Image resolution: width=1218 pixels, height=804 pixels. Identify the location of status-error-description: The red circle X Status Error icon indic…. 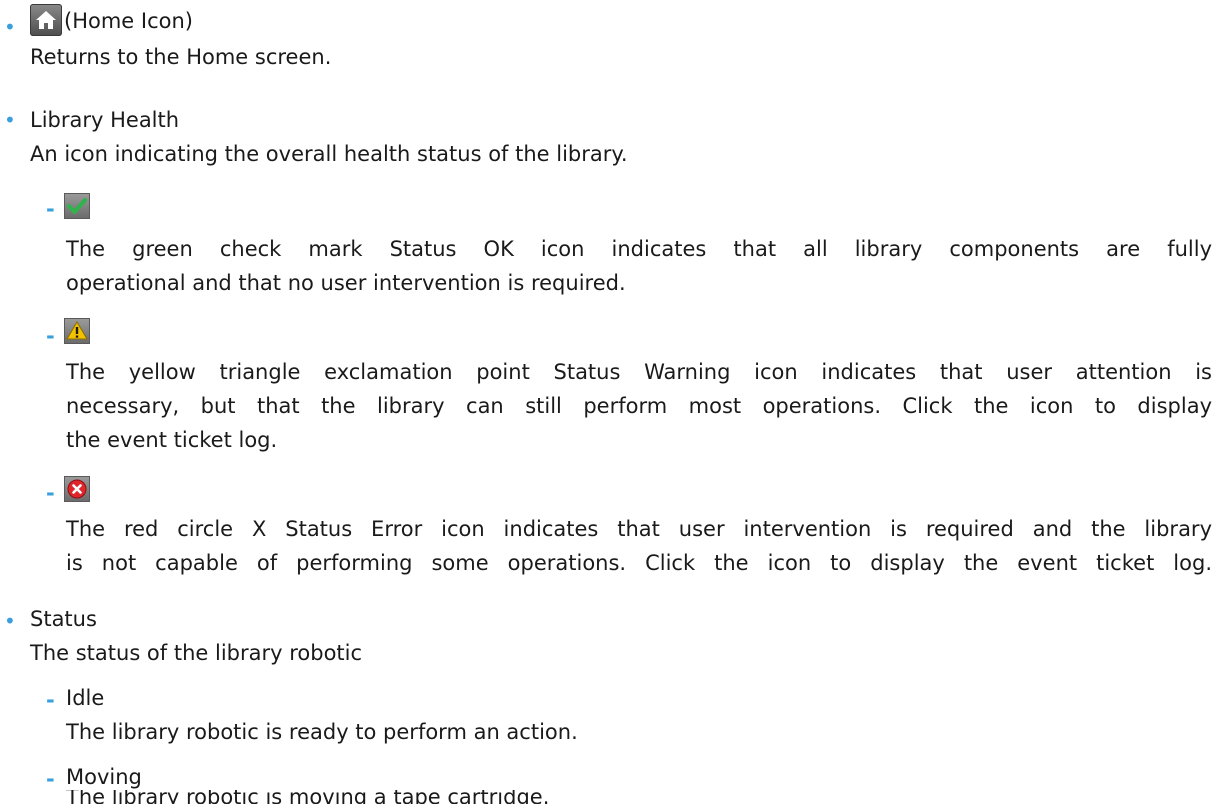
(639, 546).